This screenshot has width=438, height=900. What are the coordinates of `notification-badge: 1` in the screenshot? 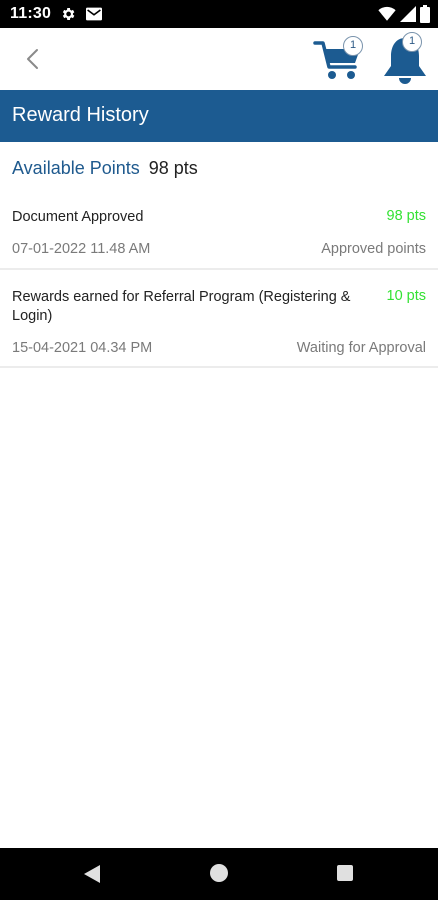 It's located at (412, 42).